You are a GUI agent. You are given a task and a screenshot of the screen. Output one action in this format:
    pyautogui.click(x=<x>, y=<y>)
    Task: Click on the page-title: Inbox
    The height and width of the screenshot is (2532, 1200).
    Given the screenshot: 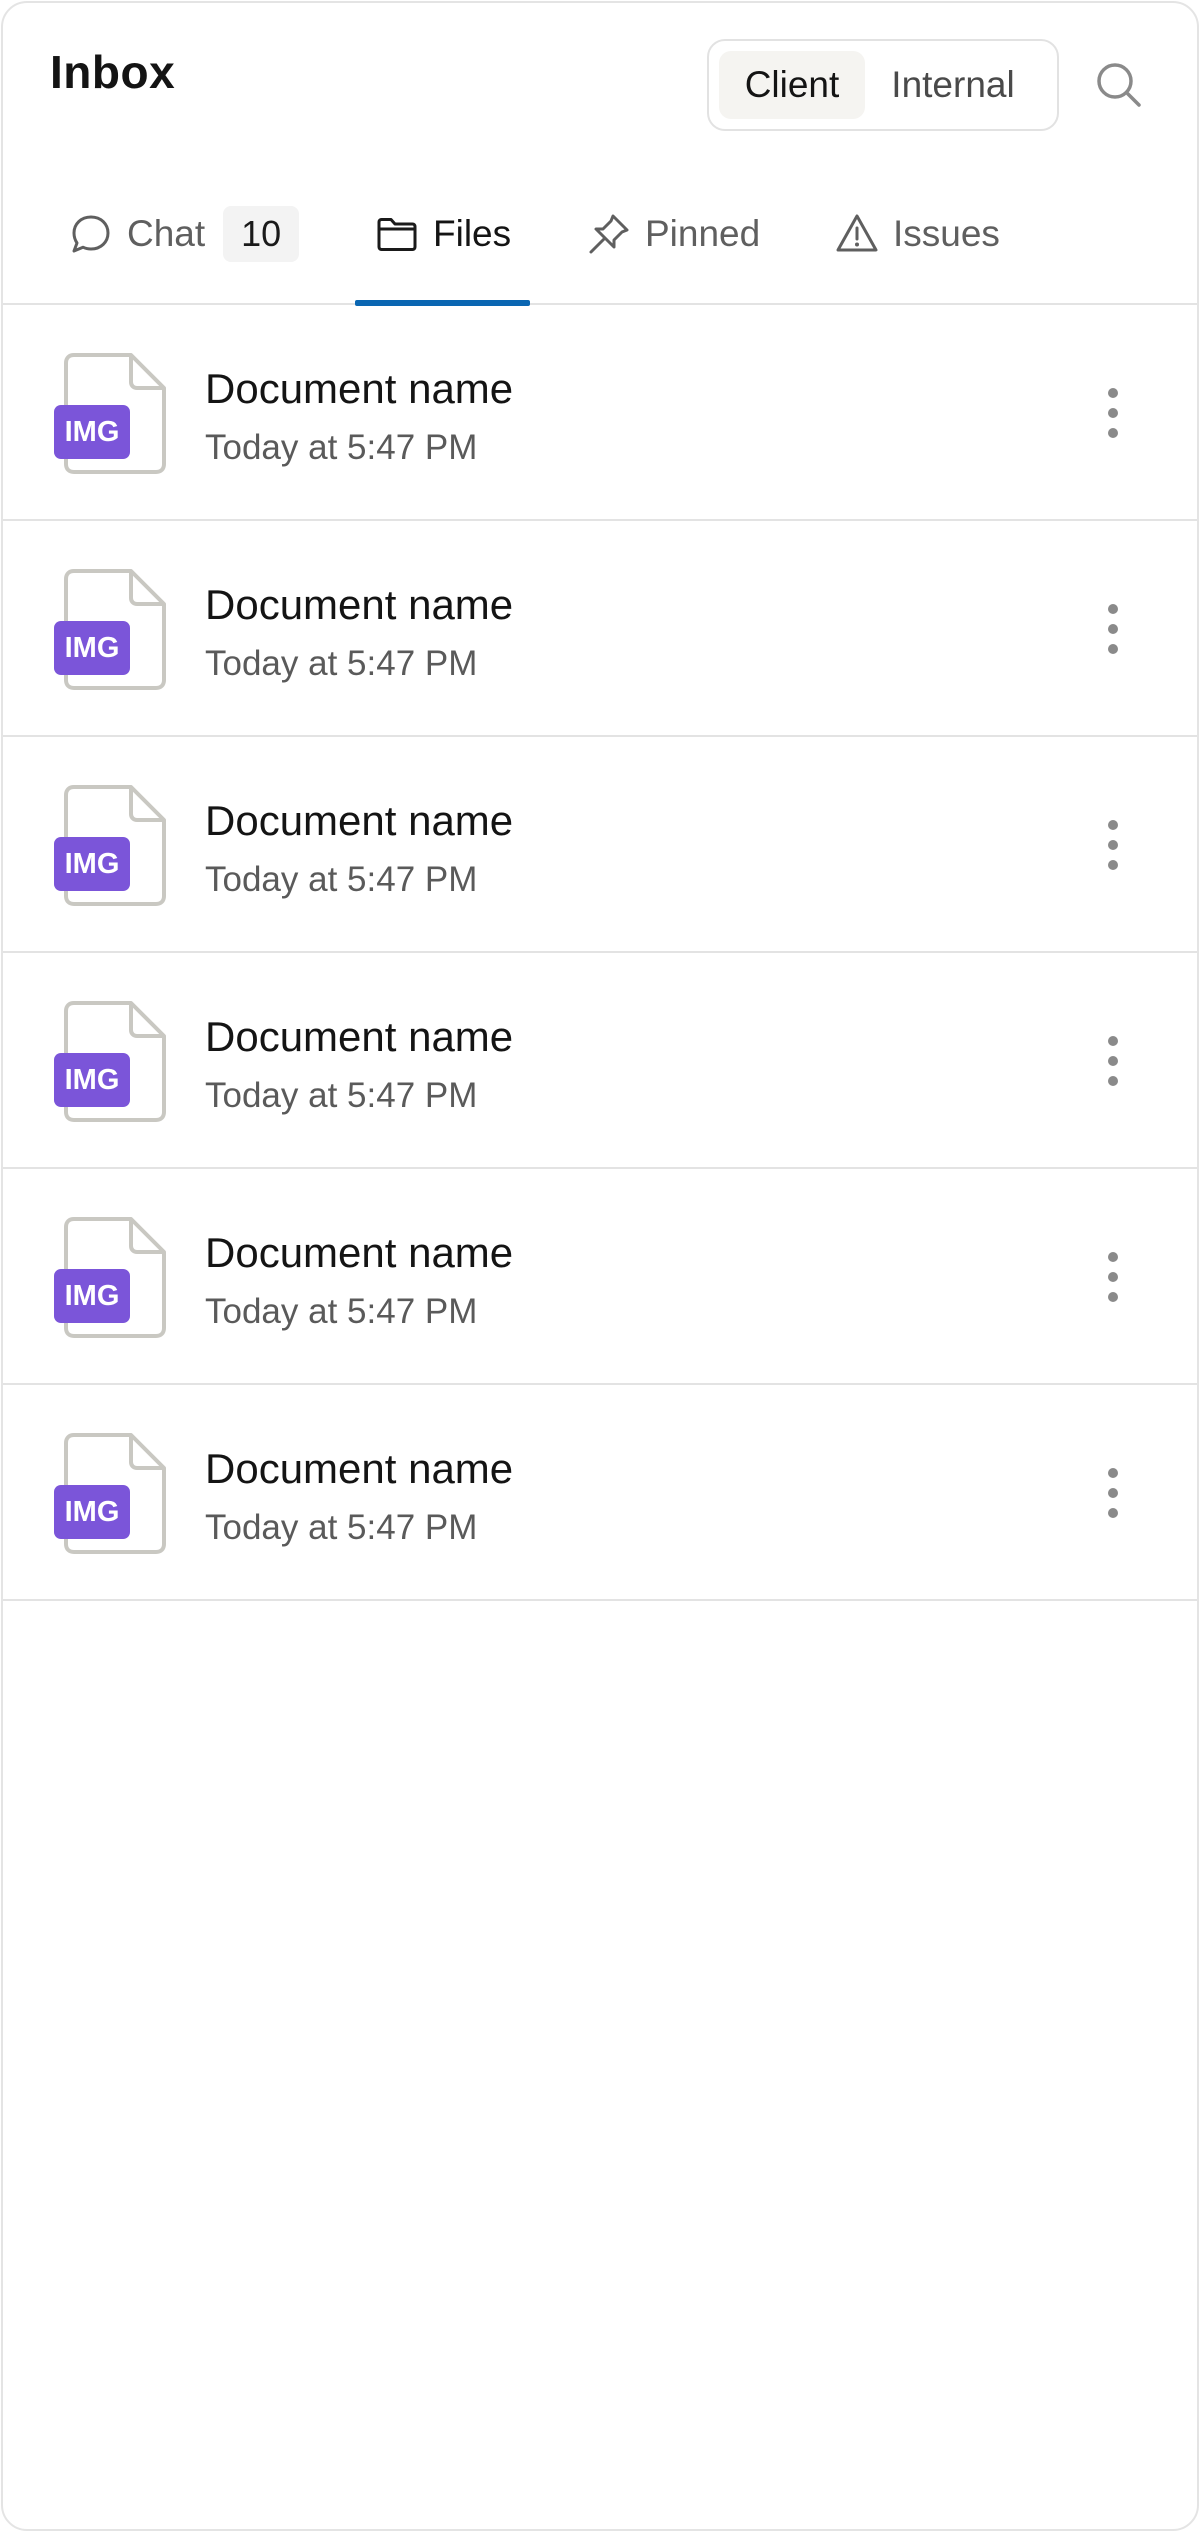 What is the action you would take?
    pyautogui.click(x=113, y=72)
    